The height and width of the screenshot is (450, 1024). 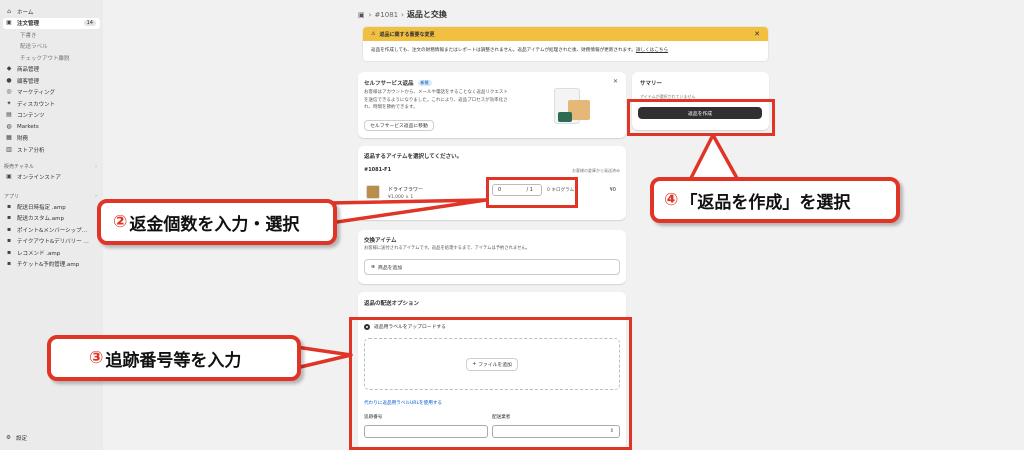 I want to click on annotation-step-2: ② 返金個数を入力・選択, so click(x=217, y=222).